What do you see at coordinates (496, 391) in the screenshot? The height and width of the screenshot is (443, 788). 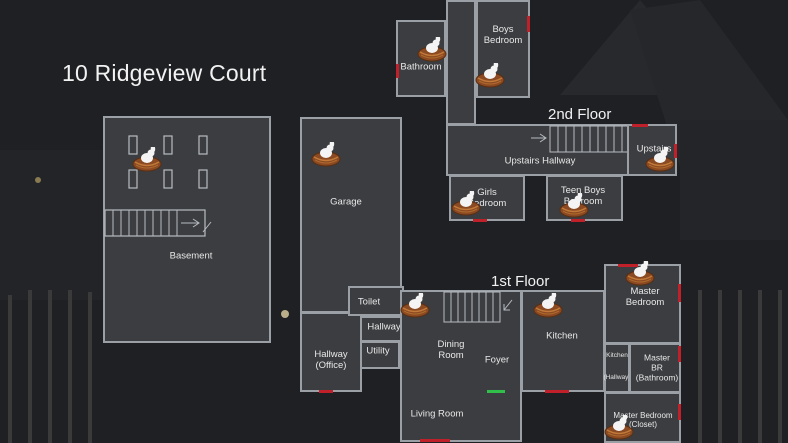 I see `door-exit` at bounding box center [496, 391].